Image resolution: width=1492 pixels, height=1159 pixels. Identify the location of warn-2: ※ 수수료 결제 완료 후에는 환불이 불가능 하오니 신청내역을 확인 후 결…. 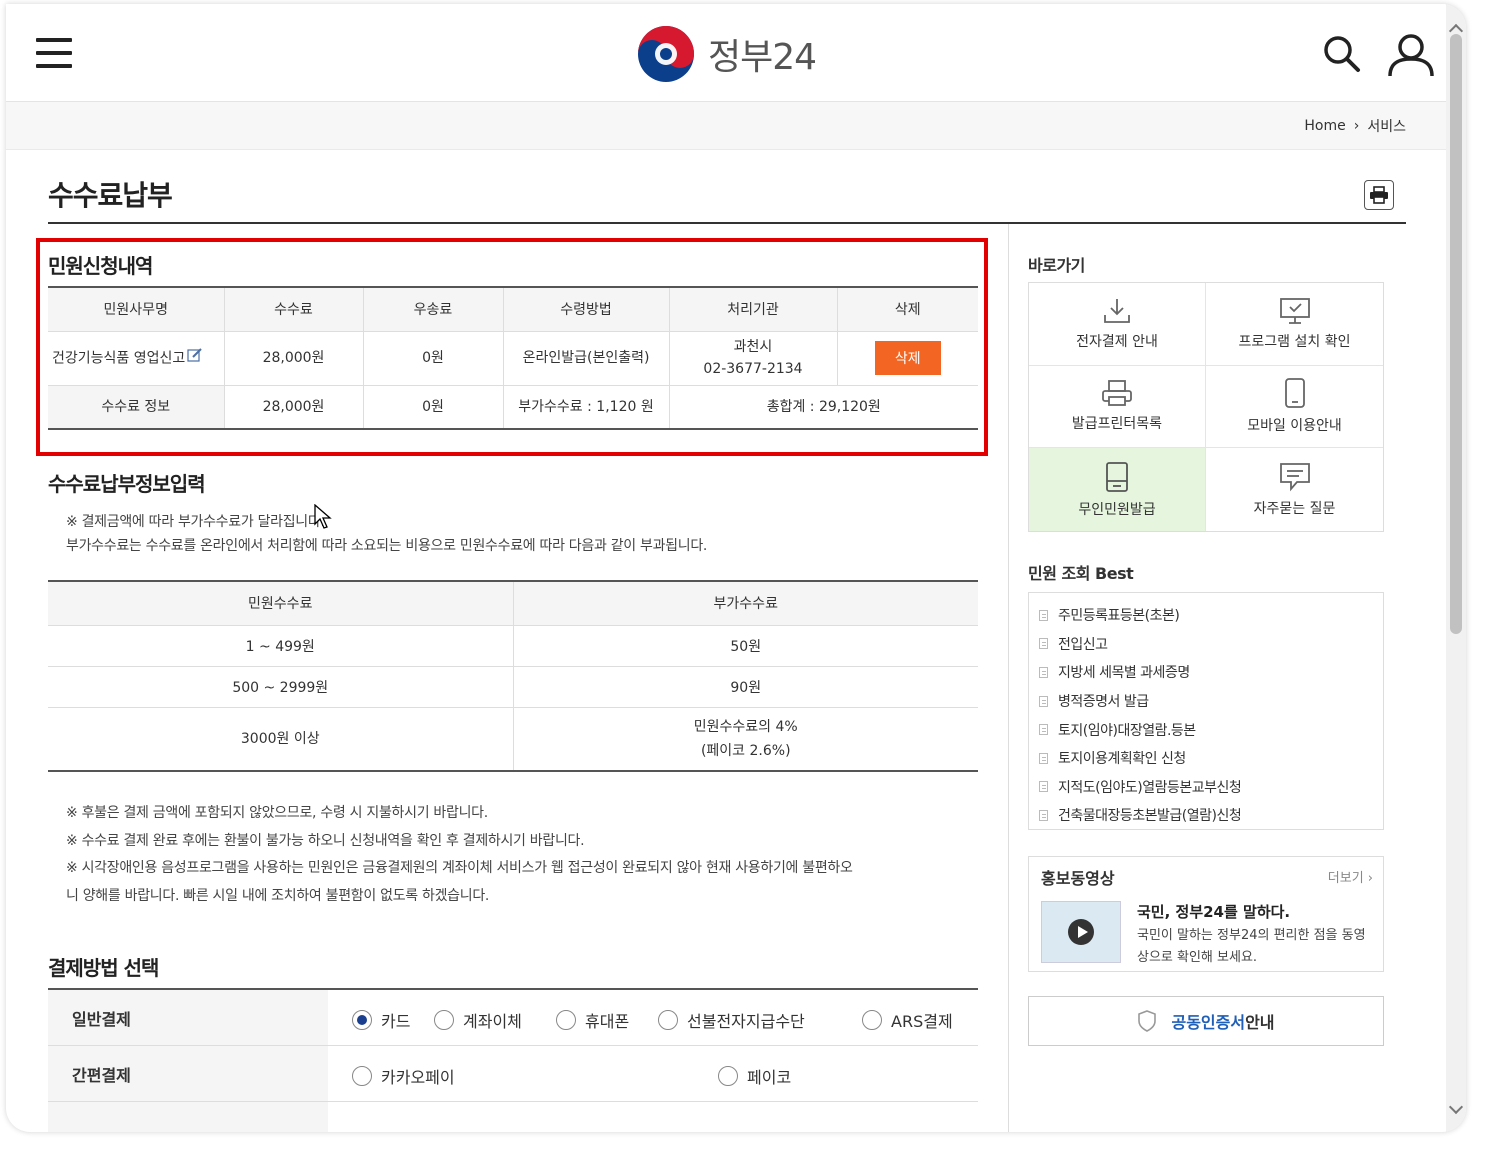
(325, 840).